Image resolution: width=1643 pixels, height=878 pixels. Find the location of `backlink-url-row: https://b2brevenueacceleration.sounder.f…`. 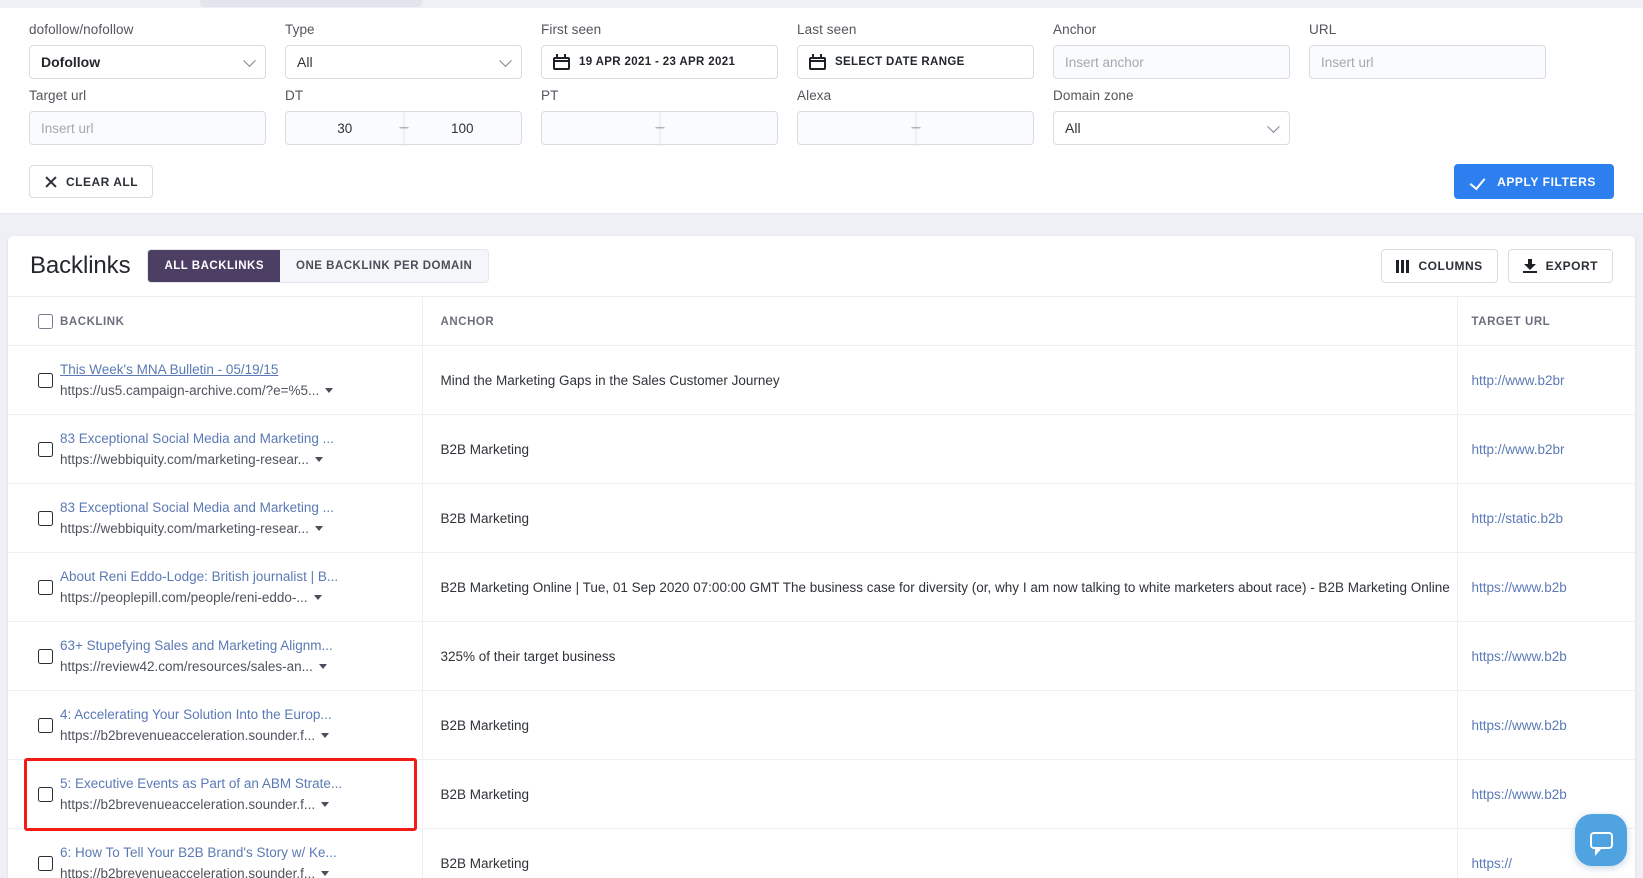

backlink-url-row: https://b2brevenueacceleration.sounder.f… is located at coordinates (241, 804).